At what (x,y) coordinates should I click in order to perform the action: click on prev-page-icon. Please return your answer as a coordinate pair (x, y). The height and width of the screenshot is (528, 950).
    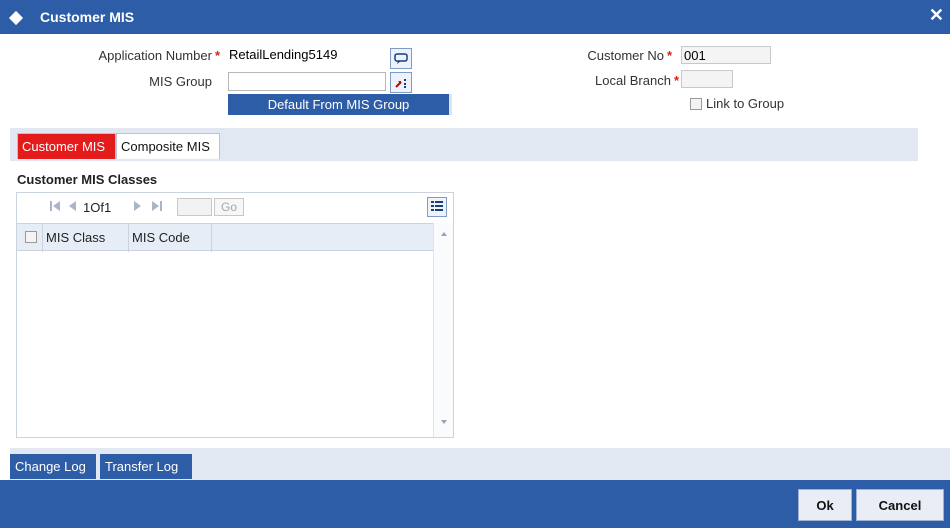
    Looking at the image, I should click on (72, 206).